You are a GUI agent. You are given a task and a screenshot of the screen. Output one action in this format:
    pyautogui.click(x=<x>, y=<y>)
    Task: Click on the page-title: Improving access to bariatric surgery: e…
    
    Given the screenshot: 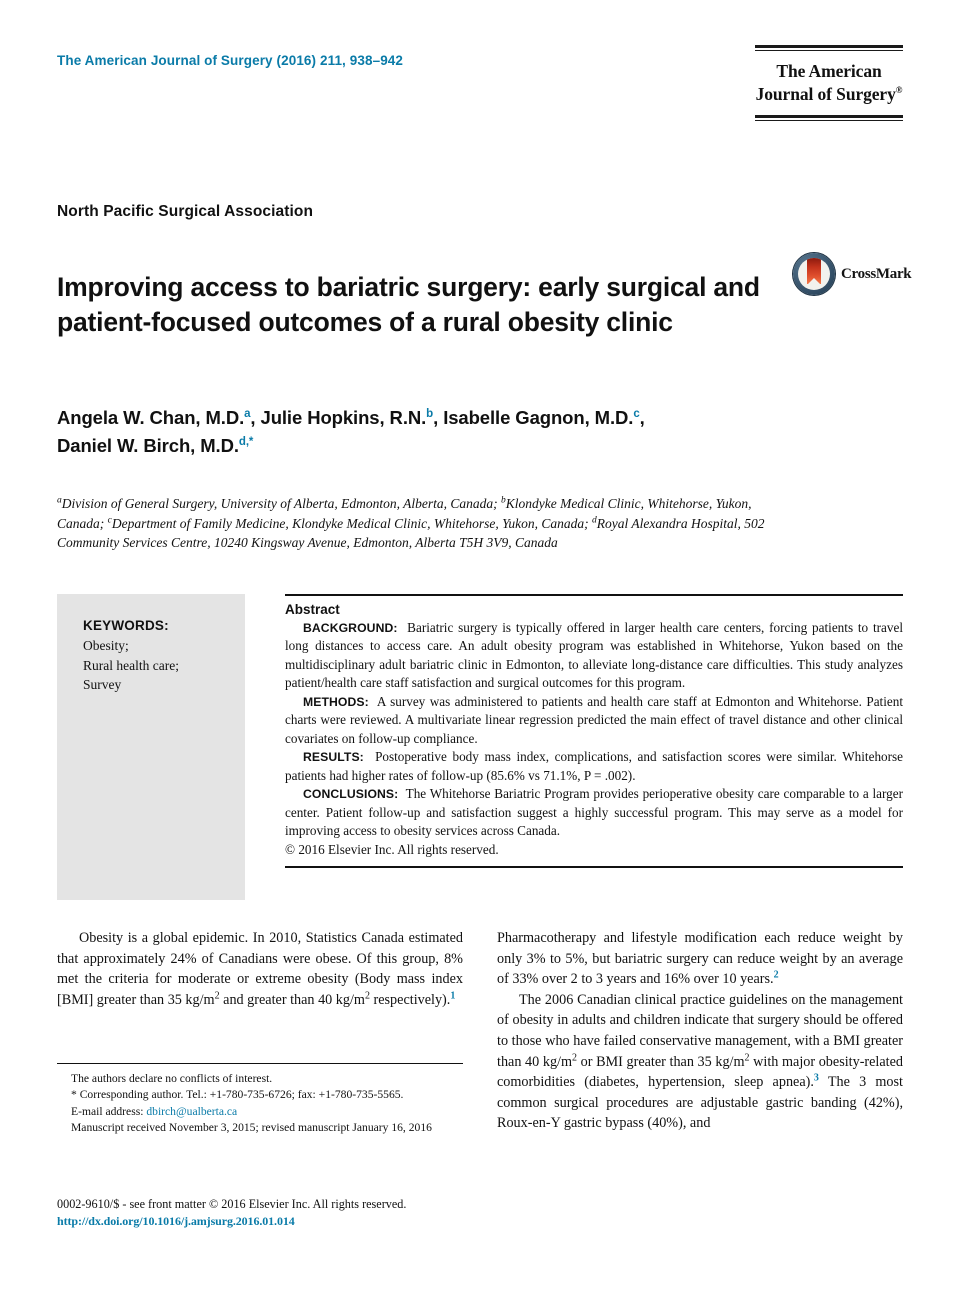 What is the action you would take?
    pyautogui.click(x=408, y=304)
    